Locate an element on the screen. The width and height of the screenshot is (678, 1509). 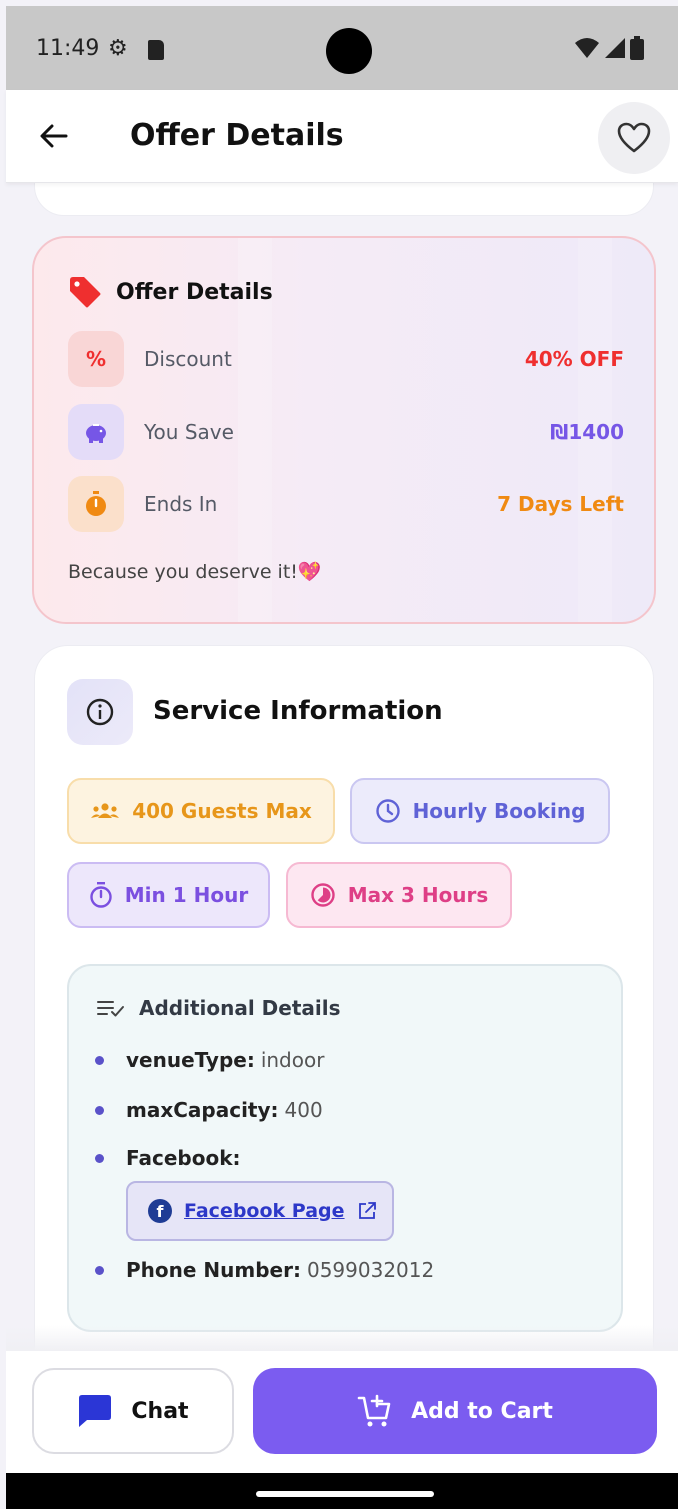
system-navigation-bar is located at coordinates (342, 1491).